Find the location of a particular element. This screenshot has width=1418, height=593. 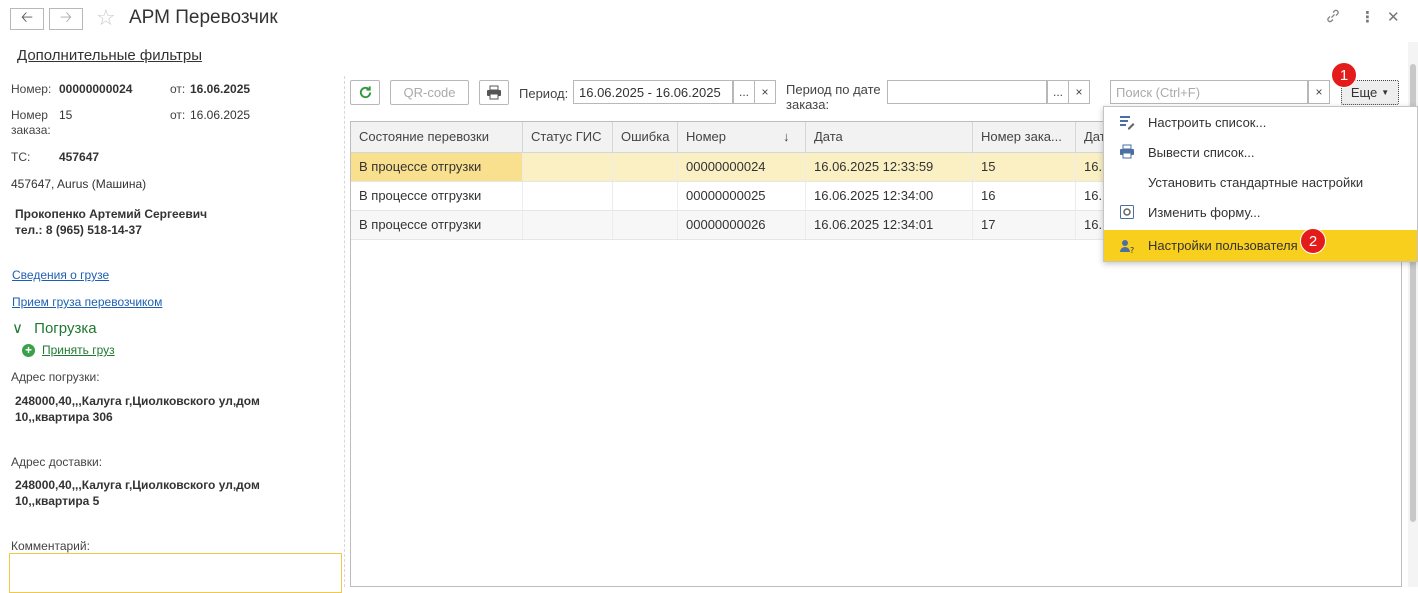

step-badge-1: 1 is located at coordinates (1344, 75).